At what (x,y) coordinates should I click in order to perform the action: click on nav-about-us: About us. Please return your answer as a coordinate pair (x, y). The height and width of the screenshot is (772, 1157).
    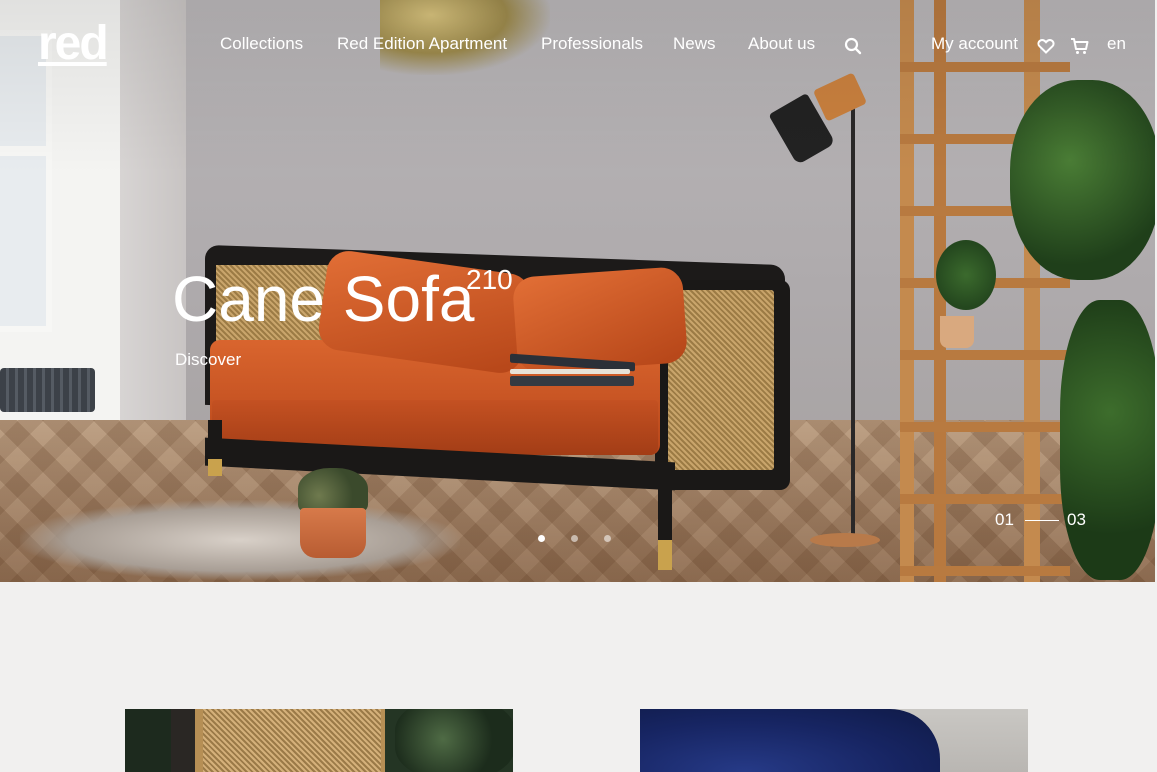
    Looking at the image, I should click on (781, 44).